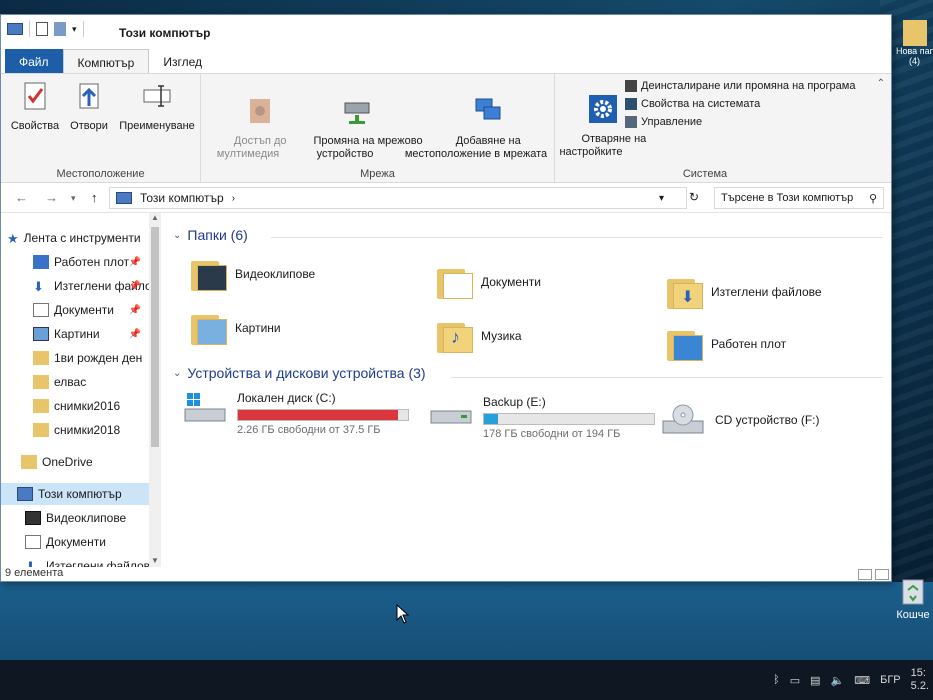  What do you see at coordinates (248, 128) in the screenshot?
I see `media-access-button: Достъп до мултимедия` at bounding box center [248, 128].